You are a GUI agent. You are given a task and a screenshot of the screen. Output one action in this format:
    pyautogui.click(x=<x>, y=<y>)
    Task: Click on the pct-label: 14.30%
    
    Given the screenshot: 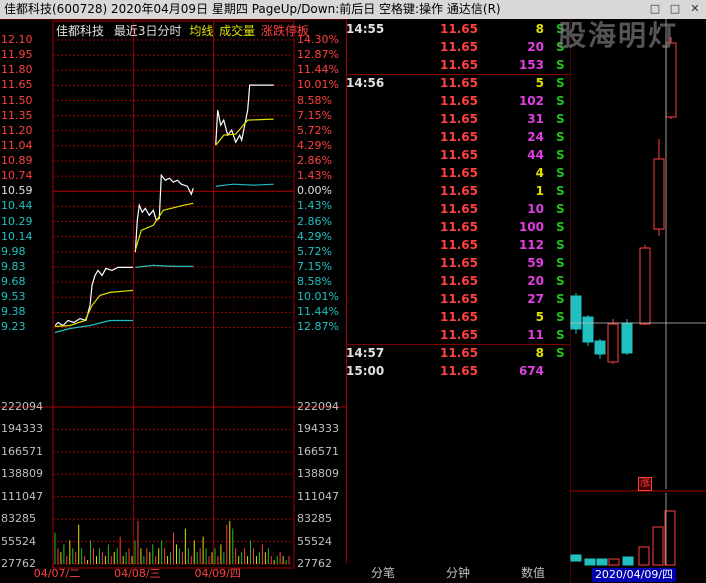 What is the action you would take?
    pyautogui.click(x=318, y=39)
    